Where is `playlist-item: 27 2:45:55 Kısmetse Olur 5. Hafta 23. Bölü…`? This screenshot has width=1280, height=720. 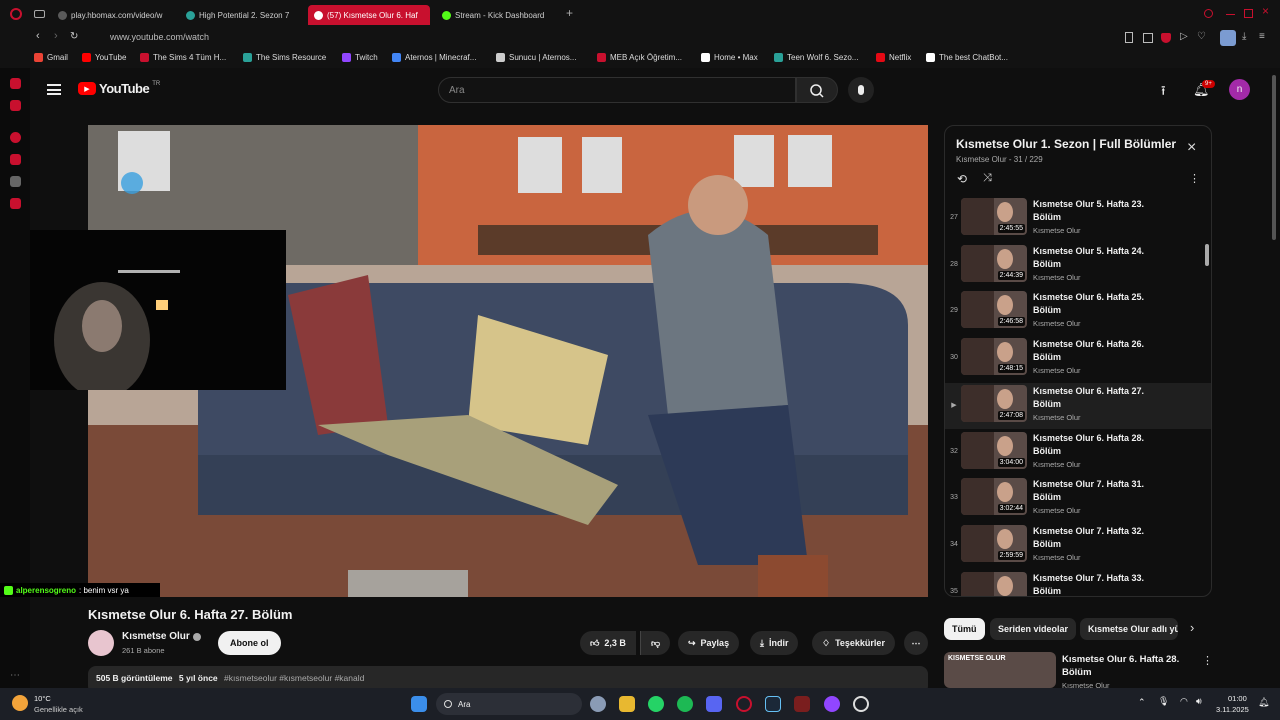 playlist-item: 27 2:45:55 Kısmetse Olur 5. Hafta 23. Bölü… is located at coordinates (1078, 219).